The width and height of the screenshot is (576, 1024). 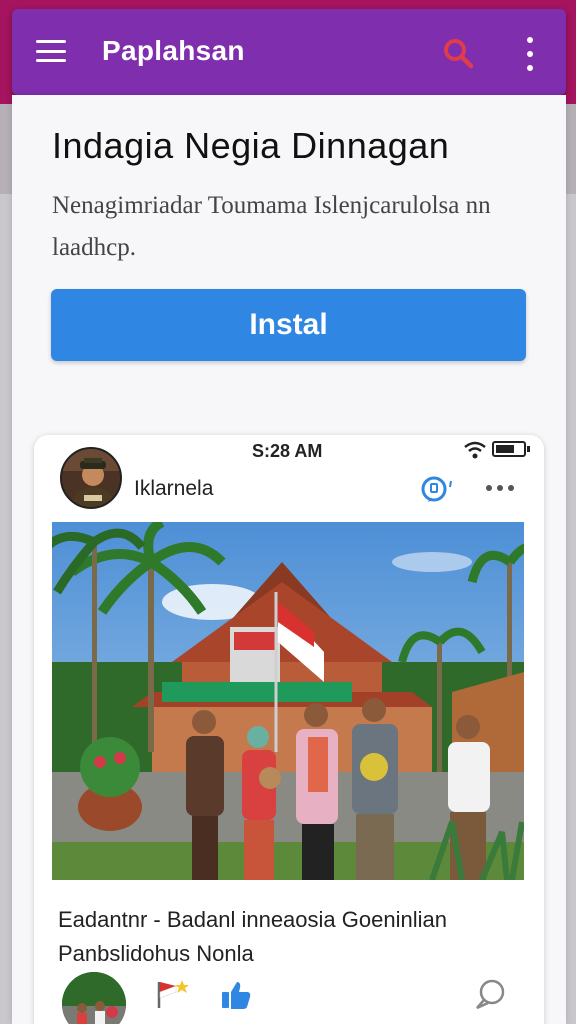 What do you see at coordinates (289, 52) in the screenshot?
I see `app-bar: Paplahsan` at bounding box center [289, 52].